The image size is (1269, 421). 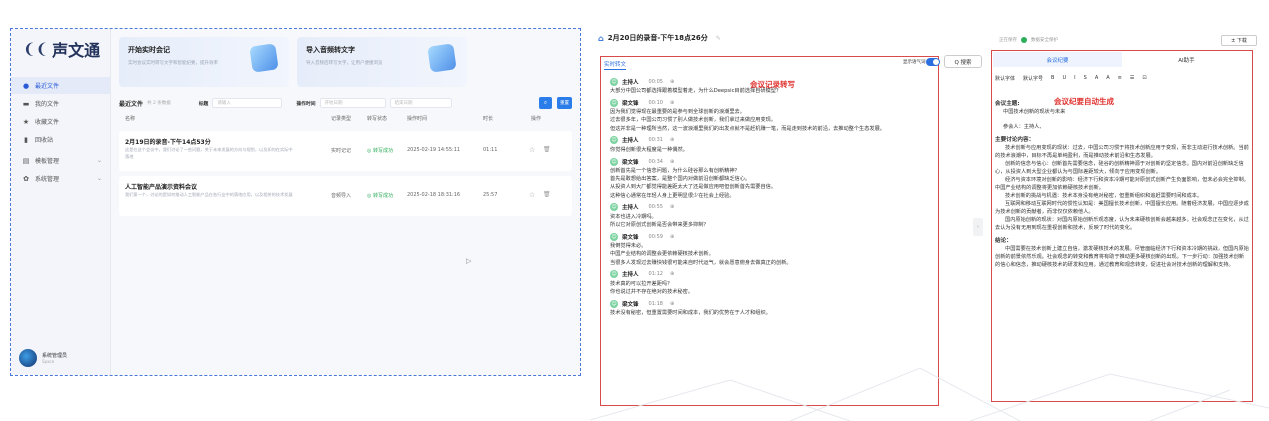 What do you see at coordinates (60, 160) in the screenshot?
I see `sidebar-item-4: ▤ 模板管理 ⌄` at bounding box center [60, 160].